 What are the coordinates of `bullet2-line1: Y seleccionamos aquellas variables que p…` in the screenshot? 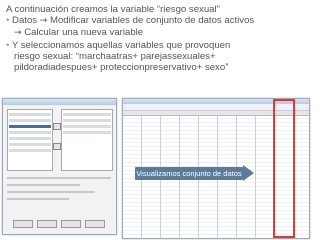 It's located at (121, 45).